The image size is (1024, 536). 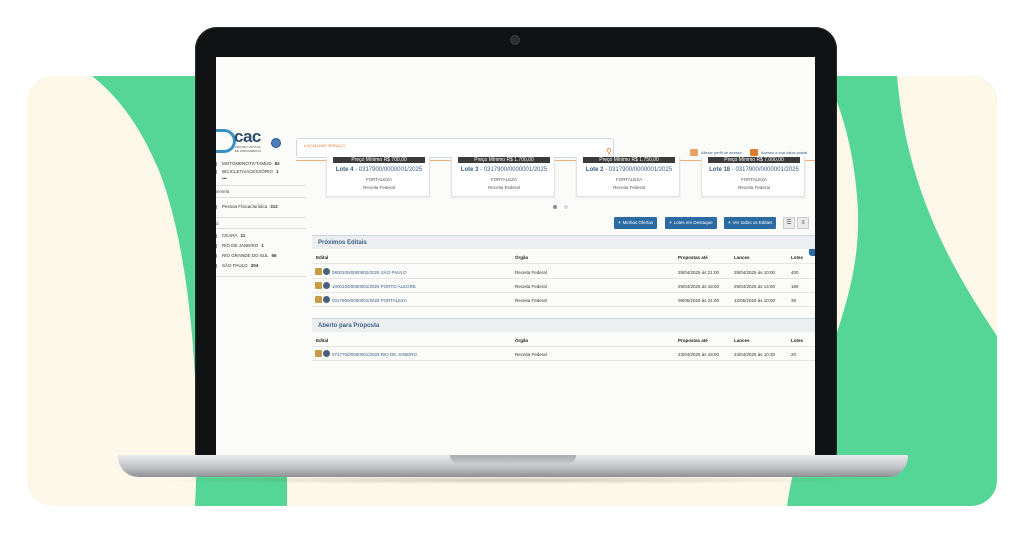 What do you see at coordinates (374, 286) in the screenshot?
I see `notice-link: 1000100/0000001/2025 PORTO ALEGRE` at bounding box center [374, 286].